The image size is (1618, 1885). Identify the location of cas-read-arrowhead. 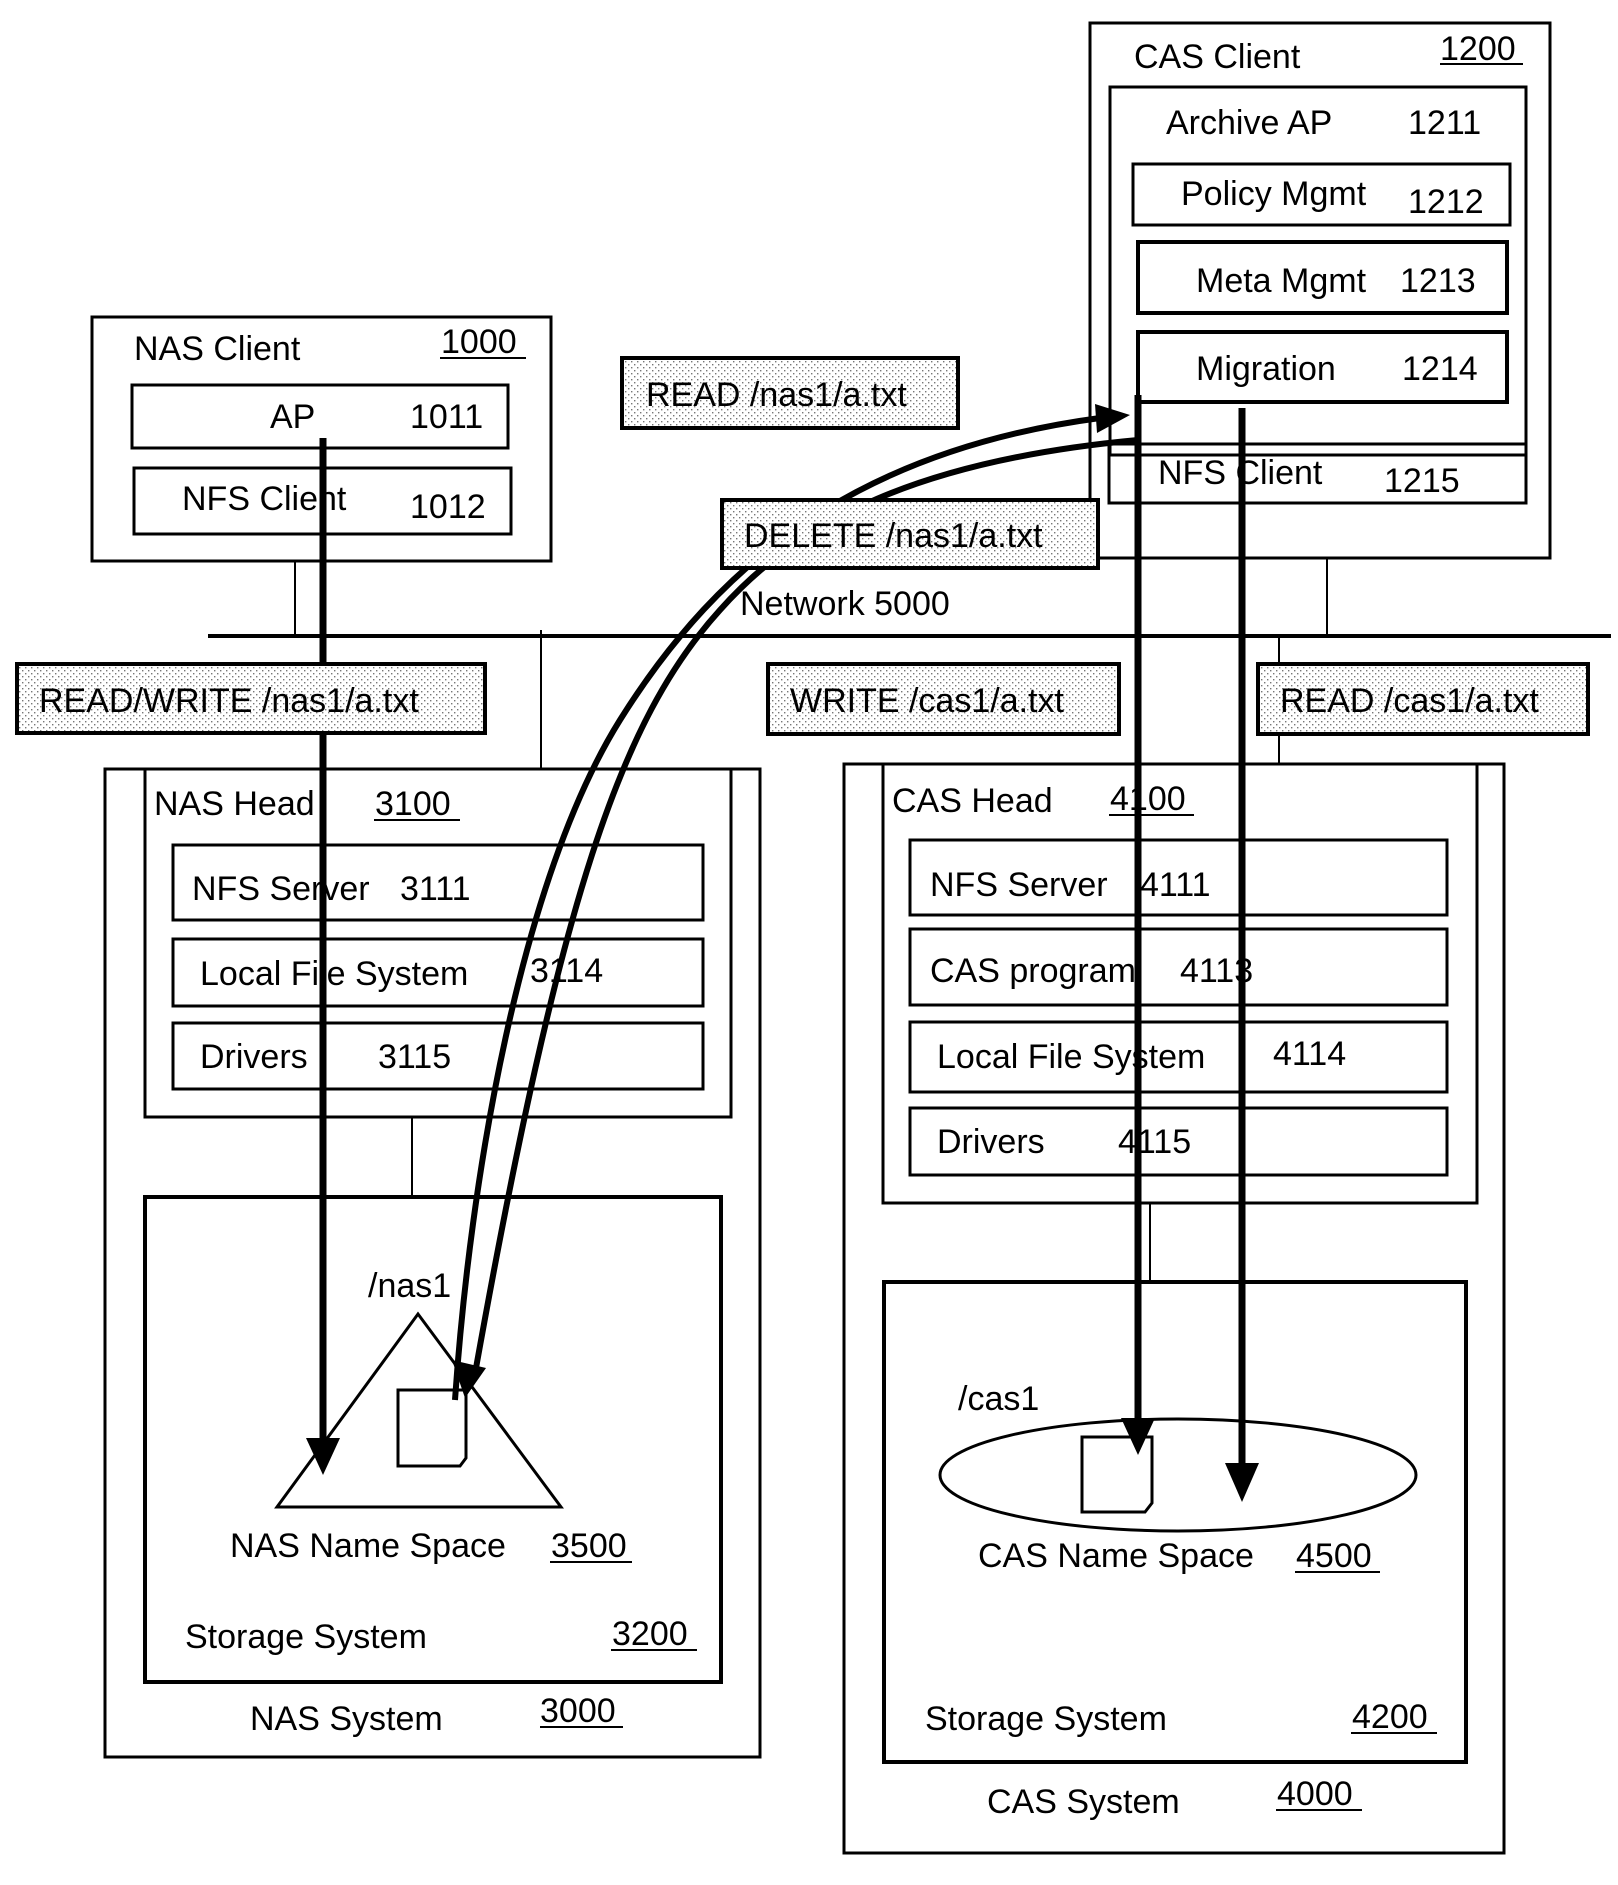
(1242, 1482).